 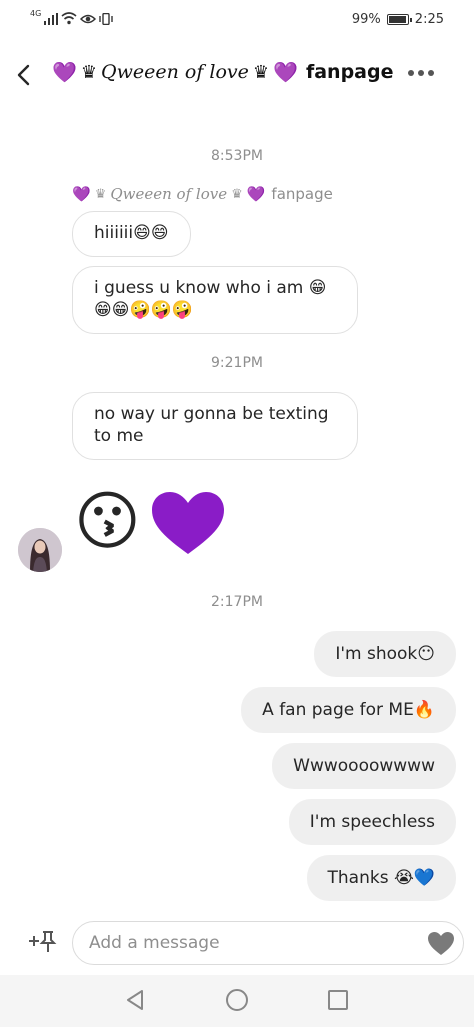 I want to click on chat-title: 💜 ♛ Qweeen of love ♛ 💜 fanpage, so click(x=222, y=72).